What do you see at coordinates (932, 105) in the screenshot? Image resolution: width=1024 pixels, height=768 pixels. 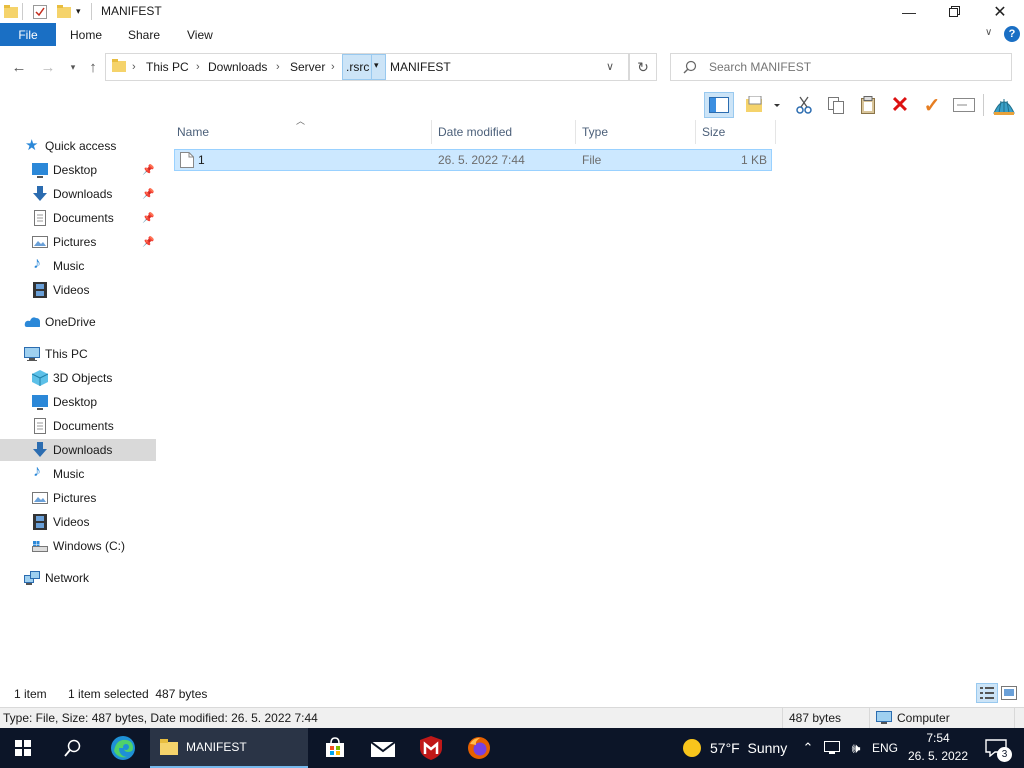 I see `checkmark-icon: ✓` at bounding box center [932, 105].